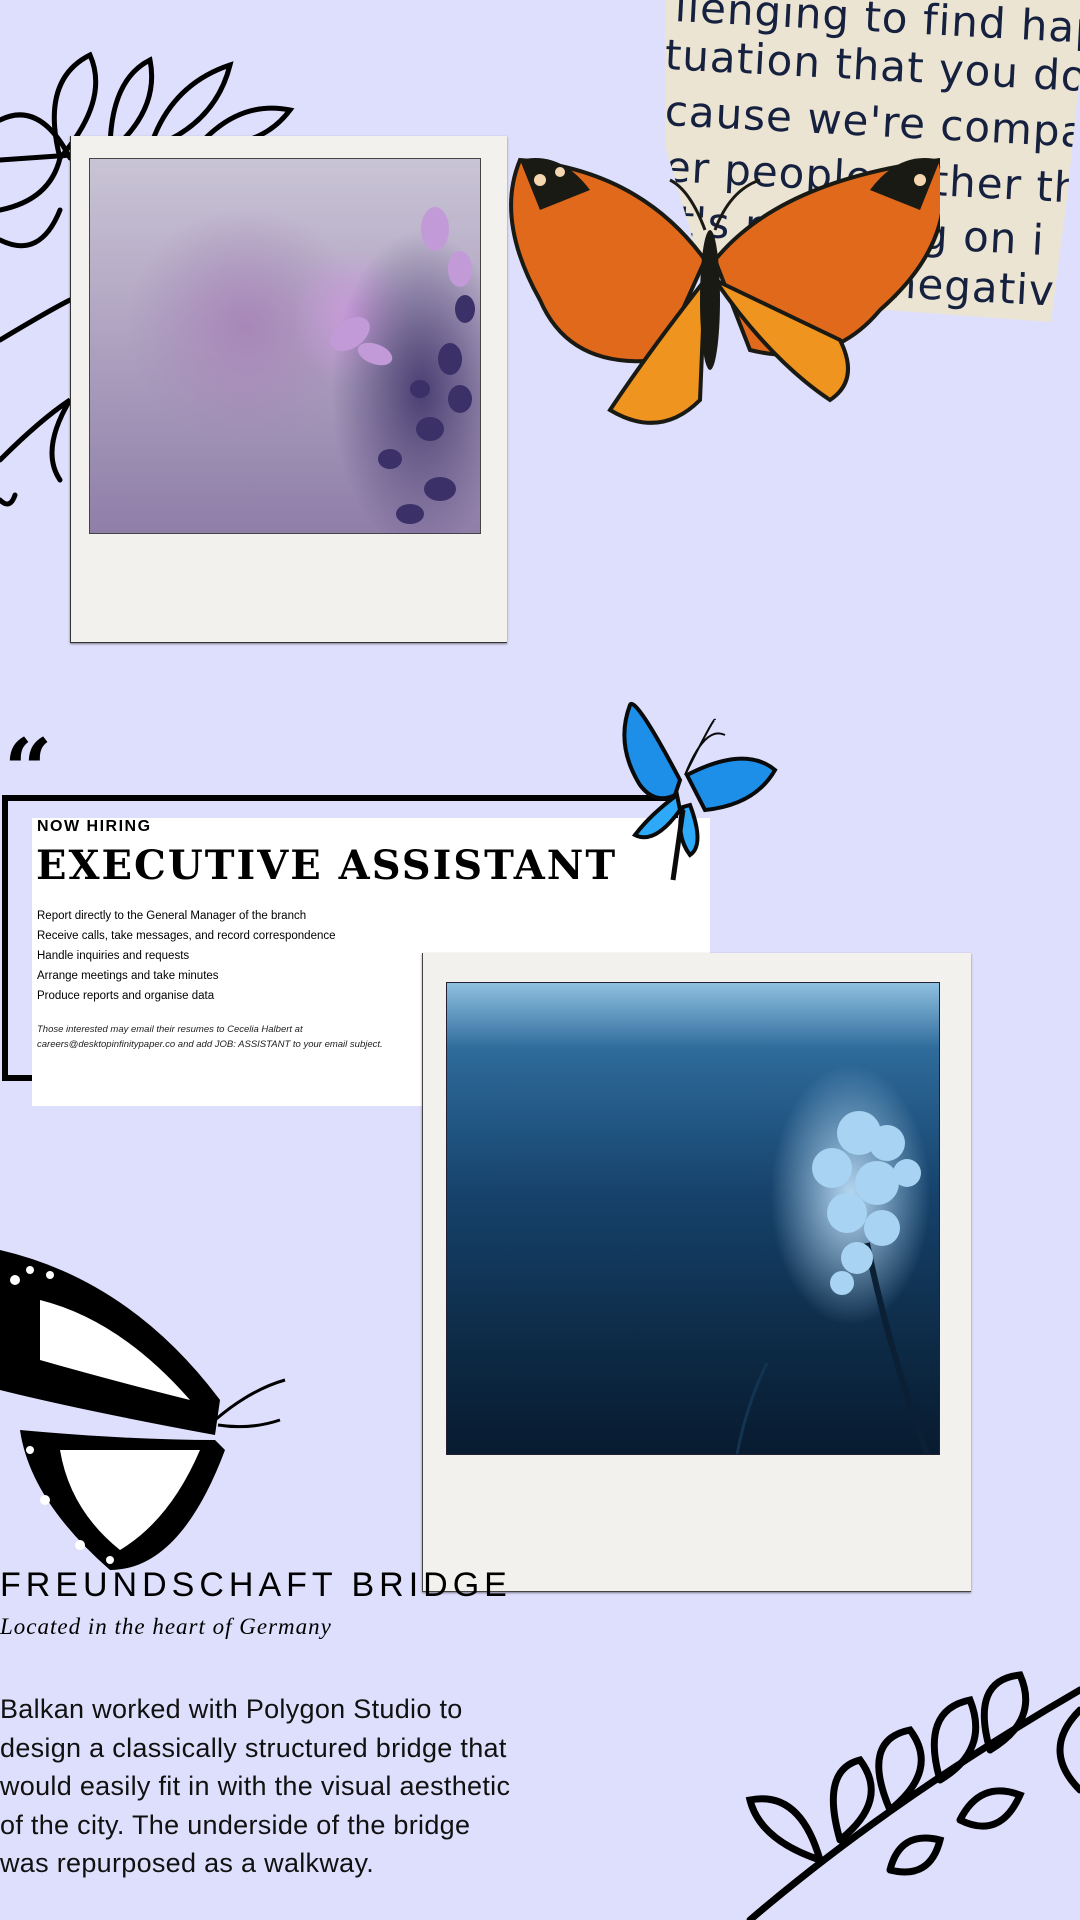  I want to click on monarch-butterfly-icon, so click(143, 1410).